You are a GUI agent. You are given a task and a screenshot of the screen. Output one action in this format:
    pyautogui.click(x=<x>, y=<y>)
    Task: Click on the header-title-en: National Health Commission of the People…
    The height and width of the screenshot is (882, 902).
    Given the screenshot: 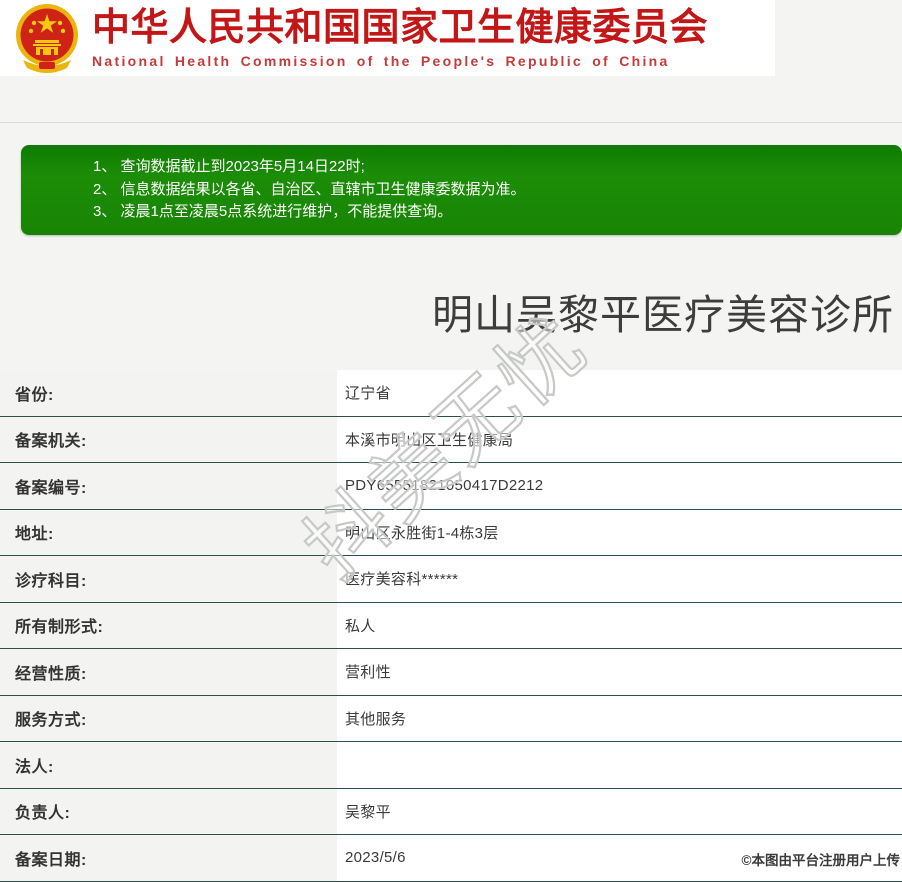 What is the action you would take?
    pyautogui.click(x=381, y=61)
    